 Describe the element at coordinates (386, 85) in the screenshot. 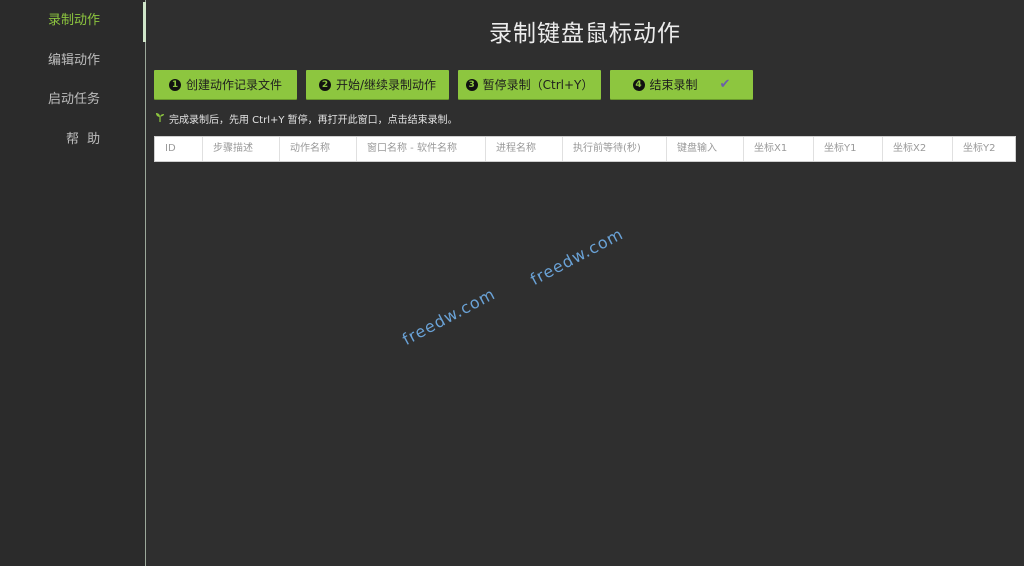

I see `button-label: 开始/继续录制动作` at that location.